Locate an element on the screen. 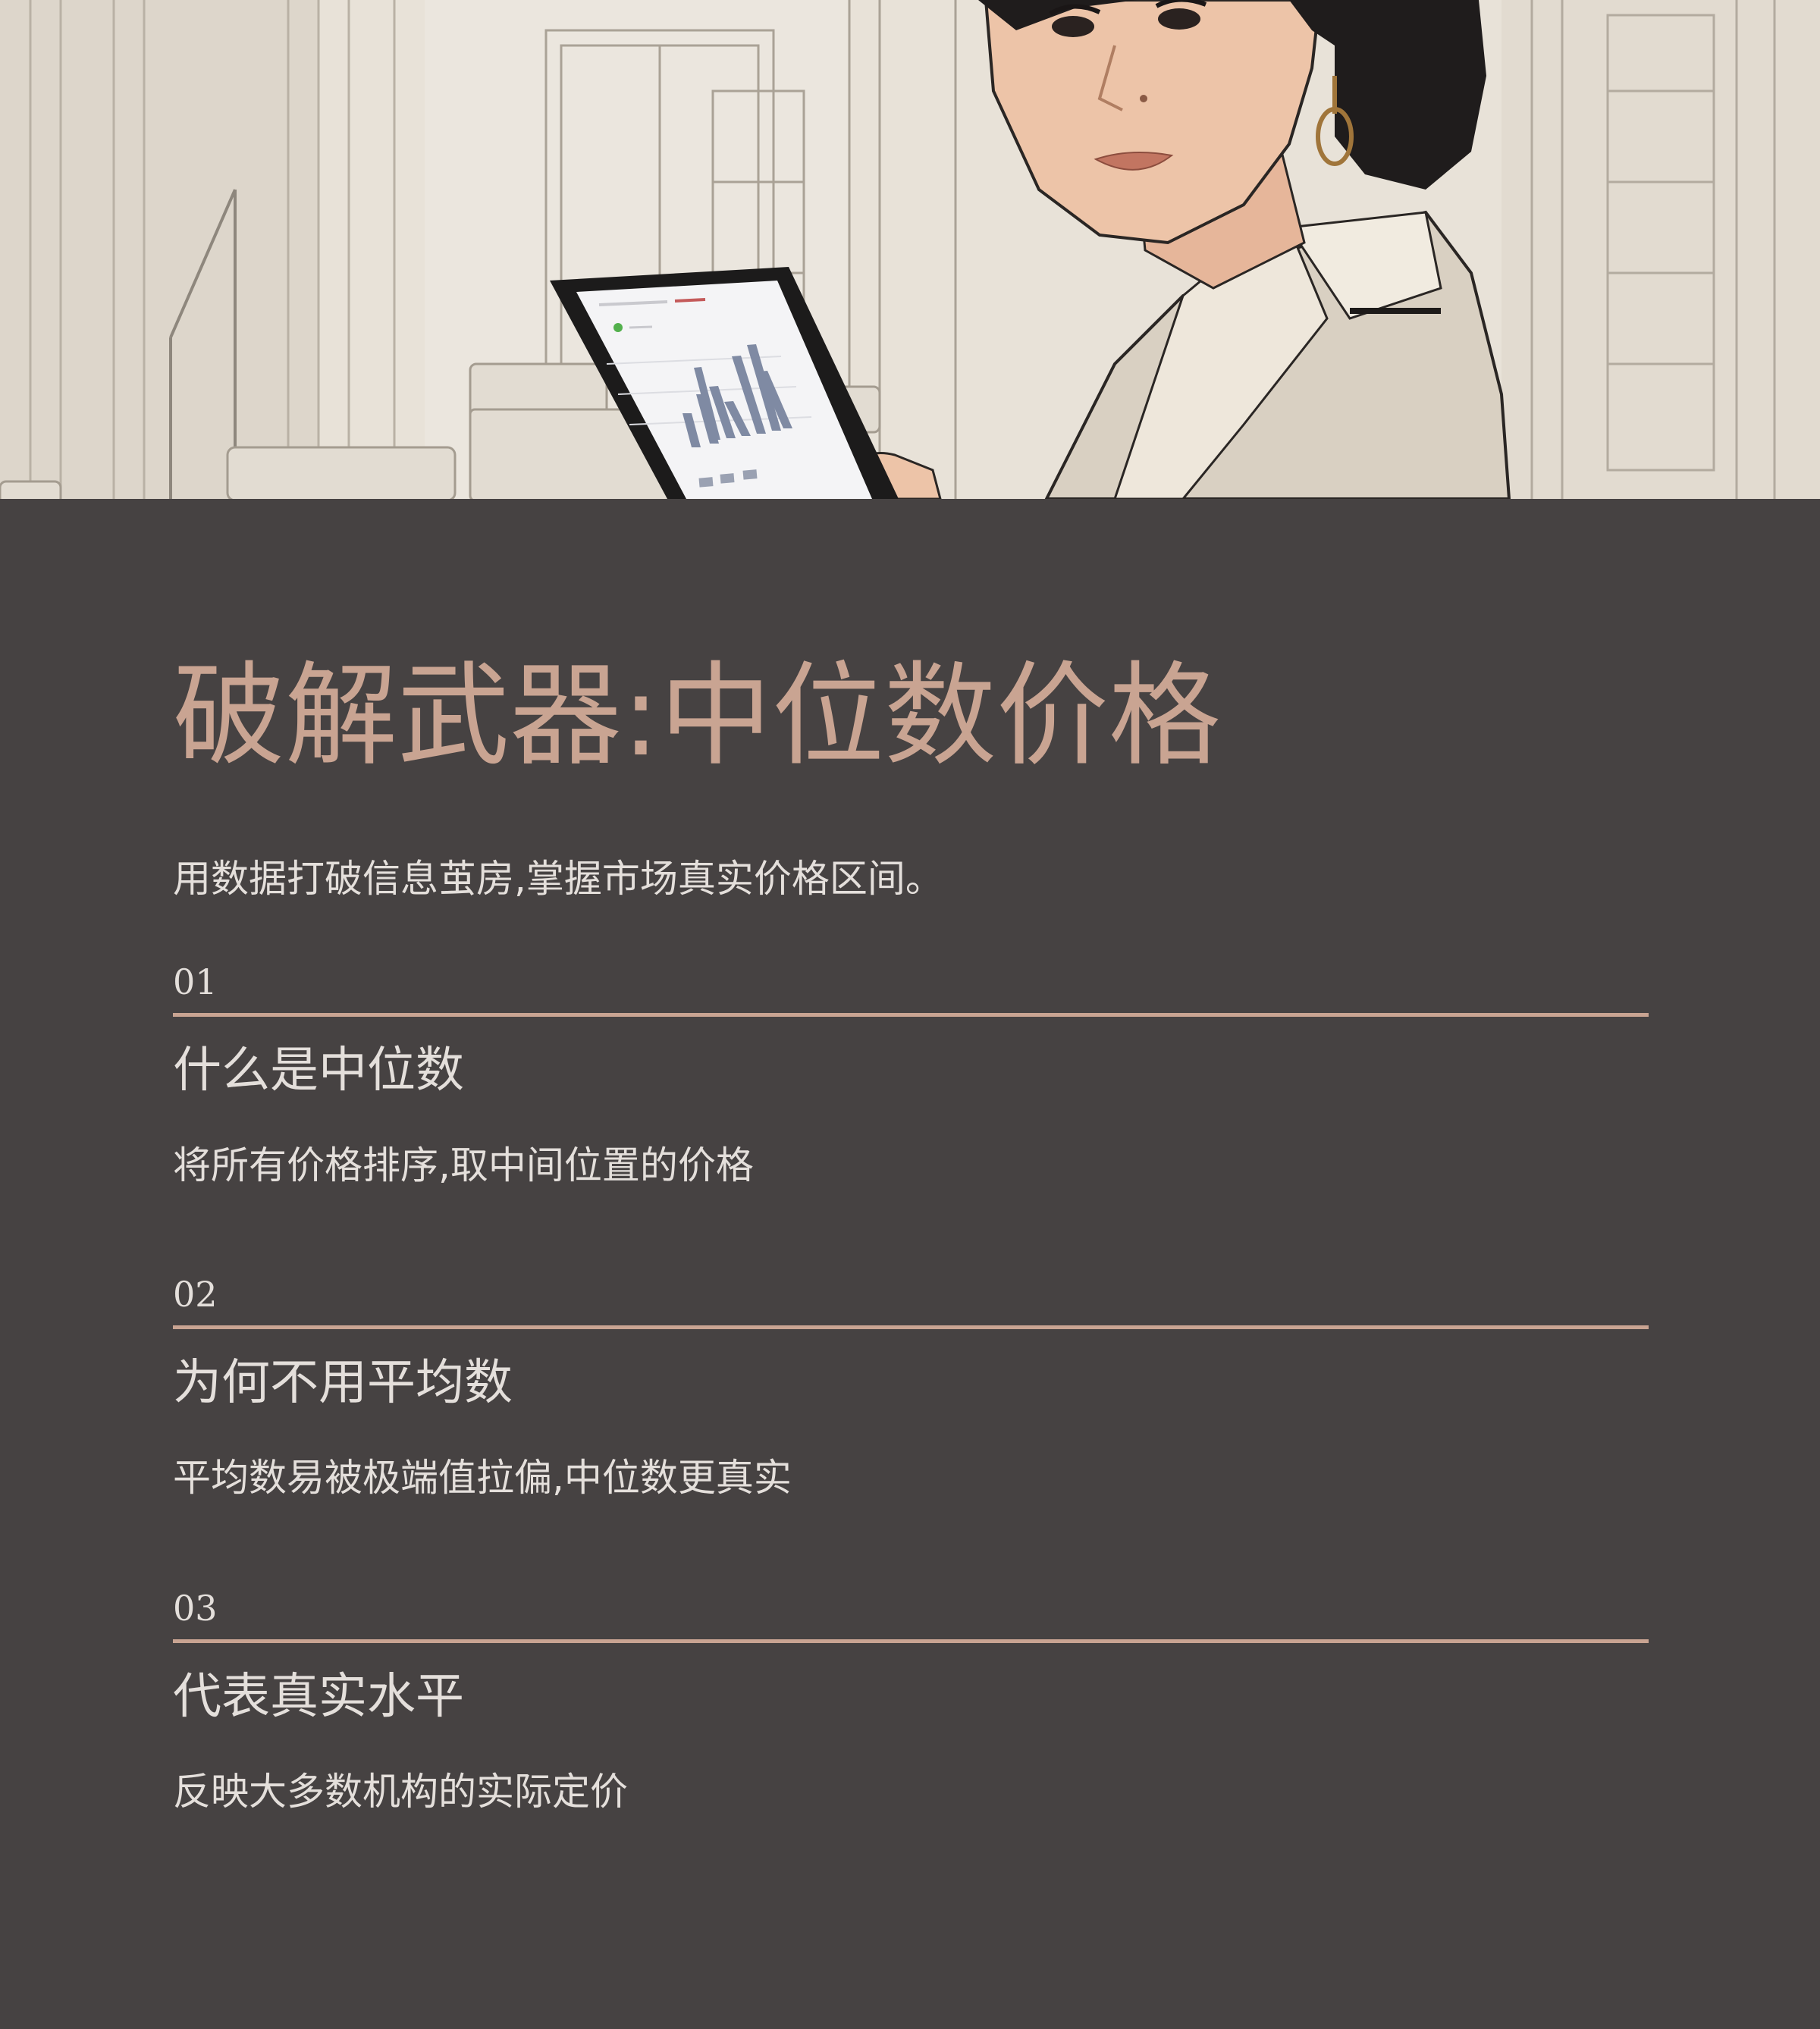 Image resolution: width=1820 pixels, height=2029 pixels. item-heading: 什么是中位数 is located at coordinates (318, 1071).